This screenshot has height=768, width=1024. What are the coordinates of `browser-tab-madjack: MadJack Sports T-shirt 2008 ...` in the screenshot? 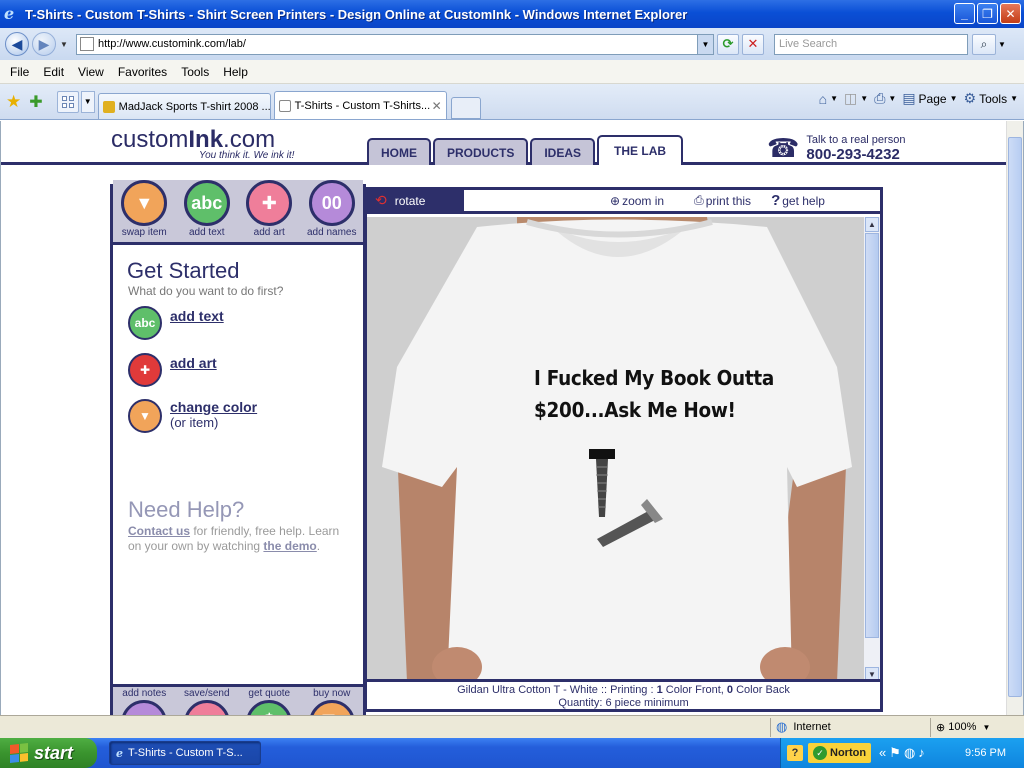 It's located at (184, 106).